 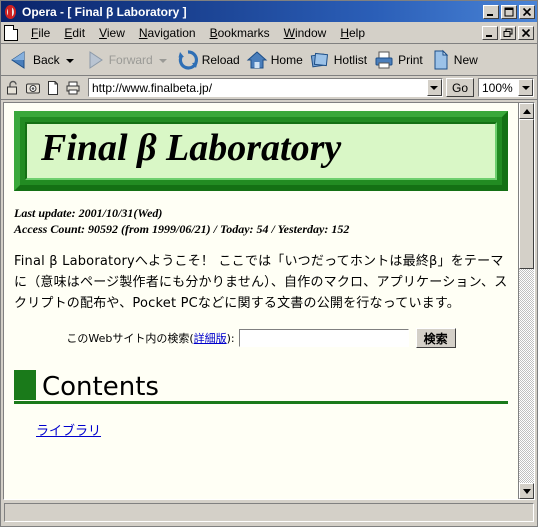 I want to click on print-button-label: Print, so click(x=410, y=59).